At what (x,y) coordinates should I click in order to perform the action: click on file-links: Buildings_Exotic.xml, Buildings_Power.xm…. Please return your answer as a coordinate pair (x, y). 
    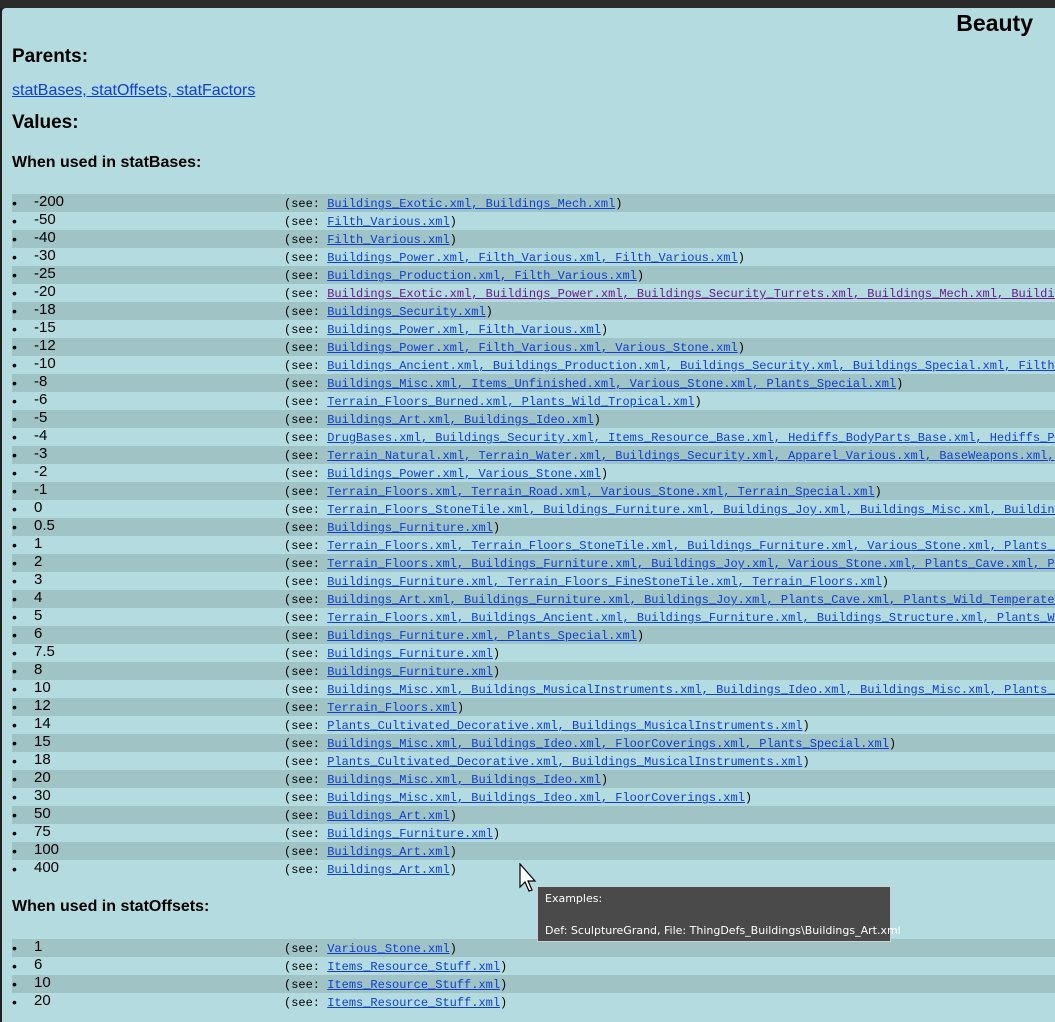
    Looking at the image, I should click on (691, 294).